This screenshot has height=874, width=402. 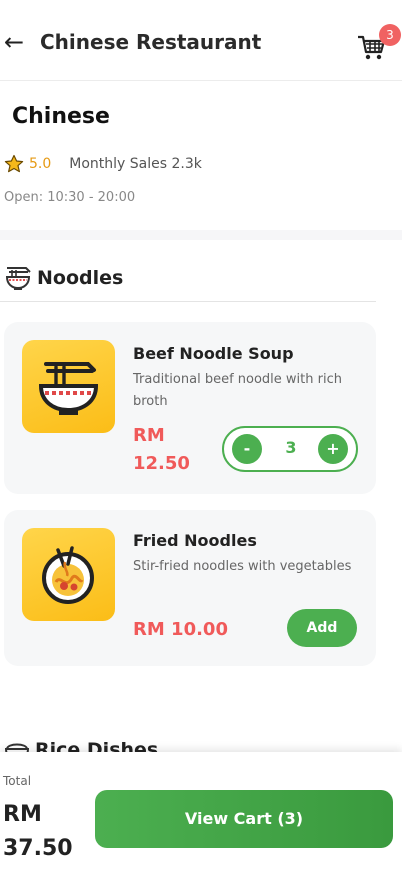 What do you see at coordinates (322, 628) in the screenshot?
I see `add-to-cart-button: Add` at bounding box center [322, 628].